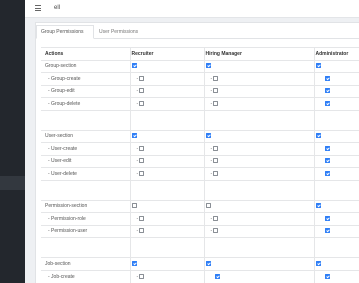 The height and width of the screenshot is (283, 359). I want to click on cell-recruiter, so click(166, 66).